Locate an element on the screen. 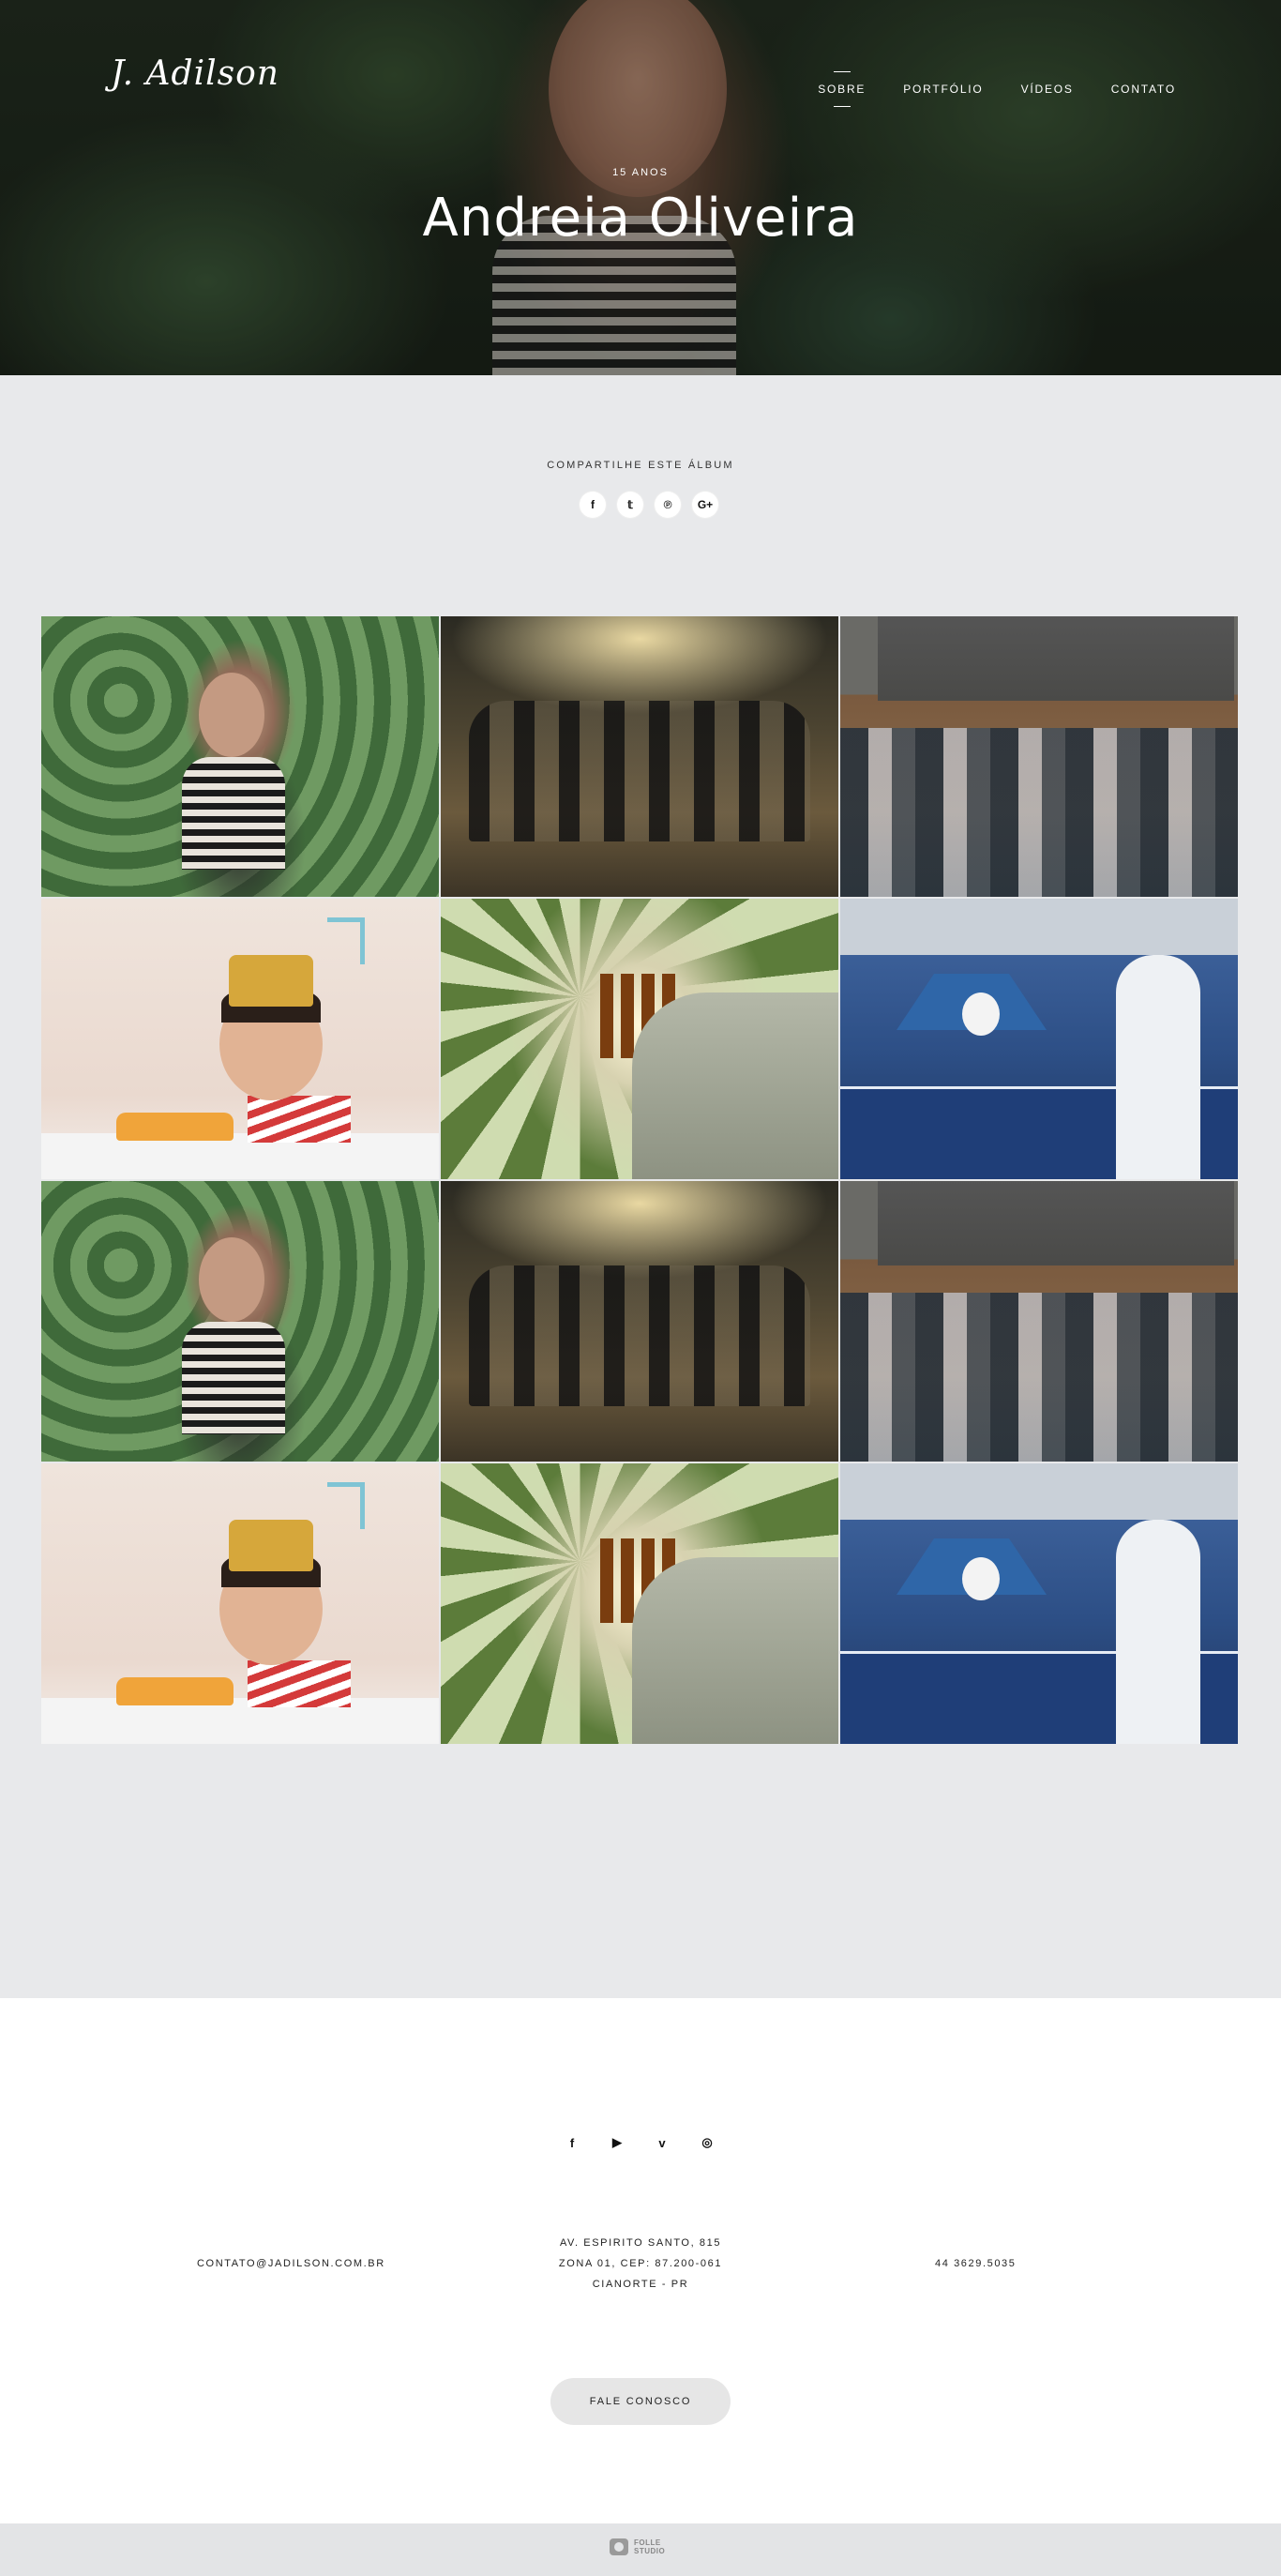 This screenshot has width=1281, height=2576. share-label: COMPARTILHE ESTE ÁLBUM is located at coordinates (640, 465).